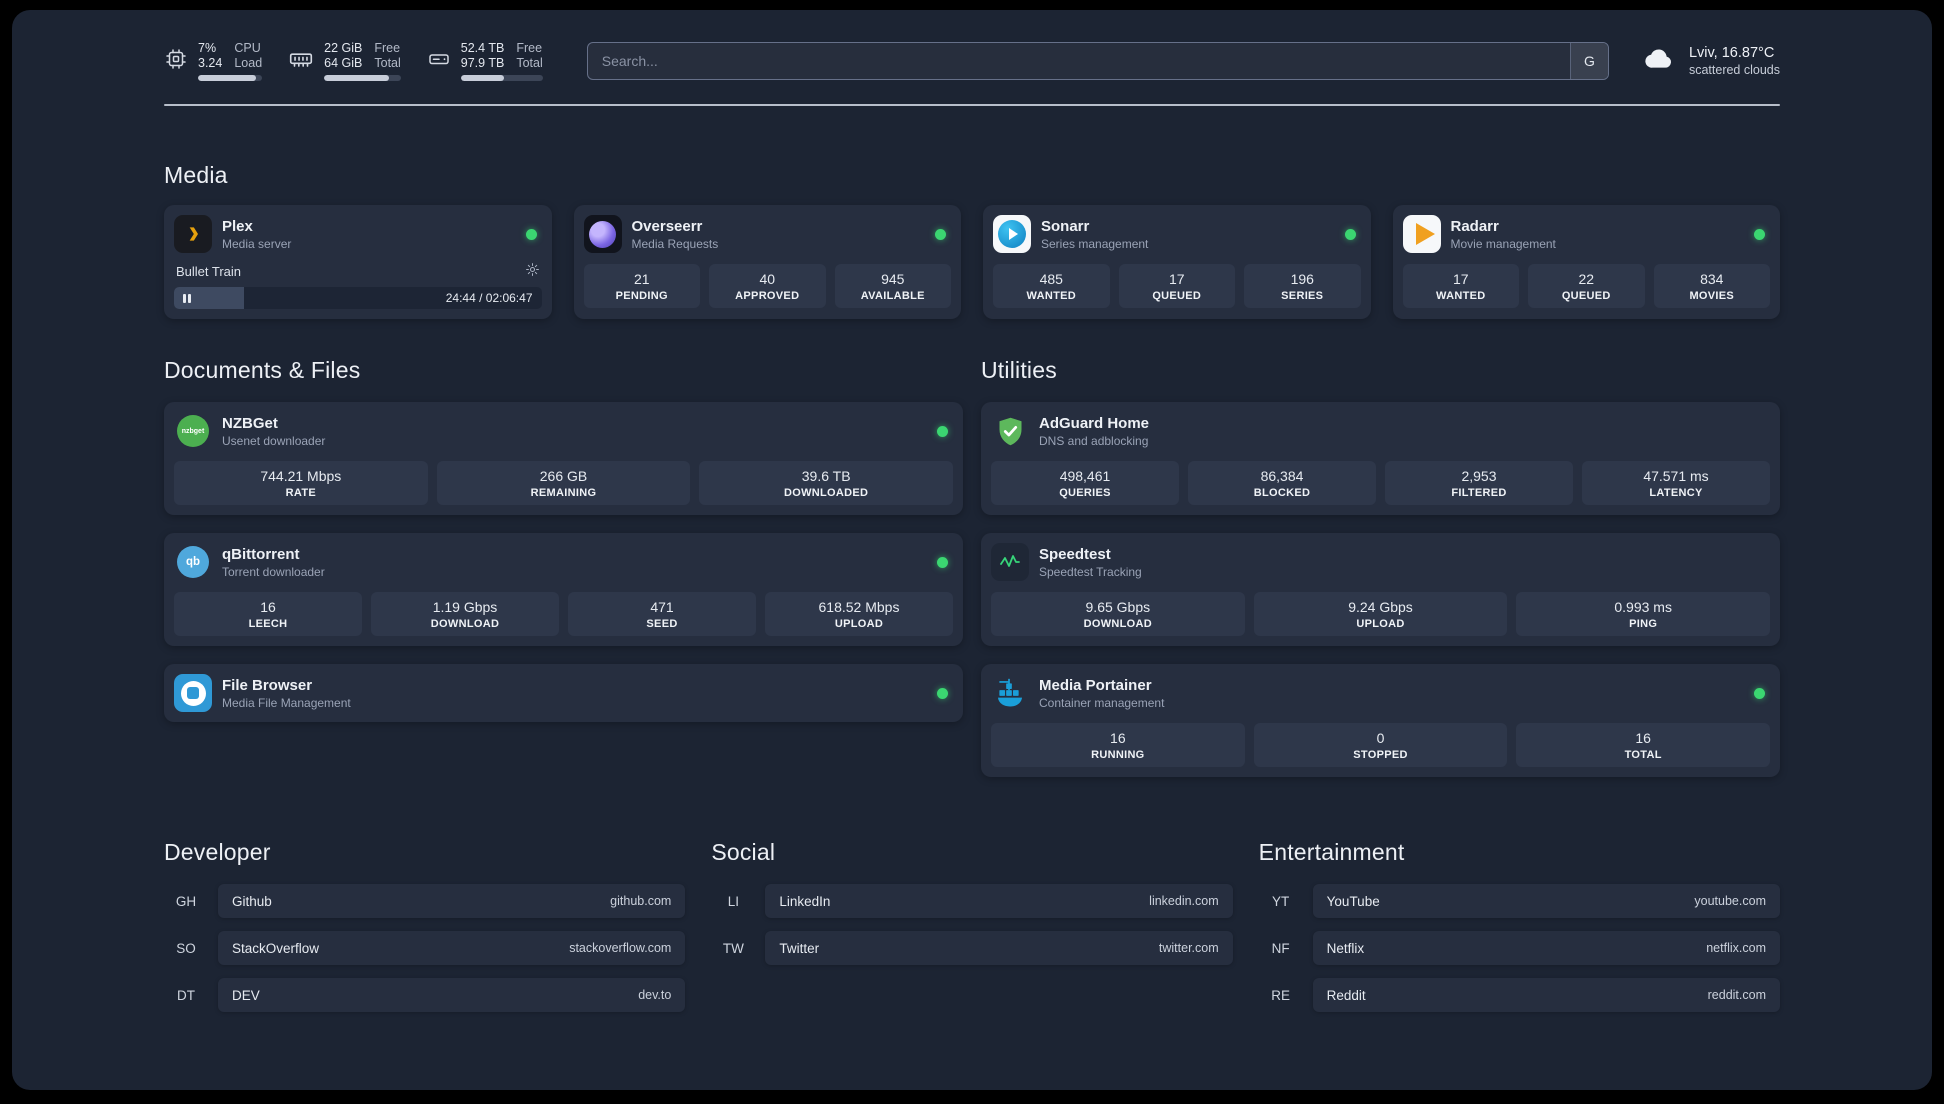 The image size is (1944, 1104). Describe the element at coordinates (273, 571) in the screenshot. I see `app-description: Torrent downloader` at that location.